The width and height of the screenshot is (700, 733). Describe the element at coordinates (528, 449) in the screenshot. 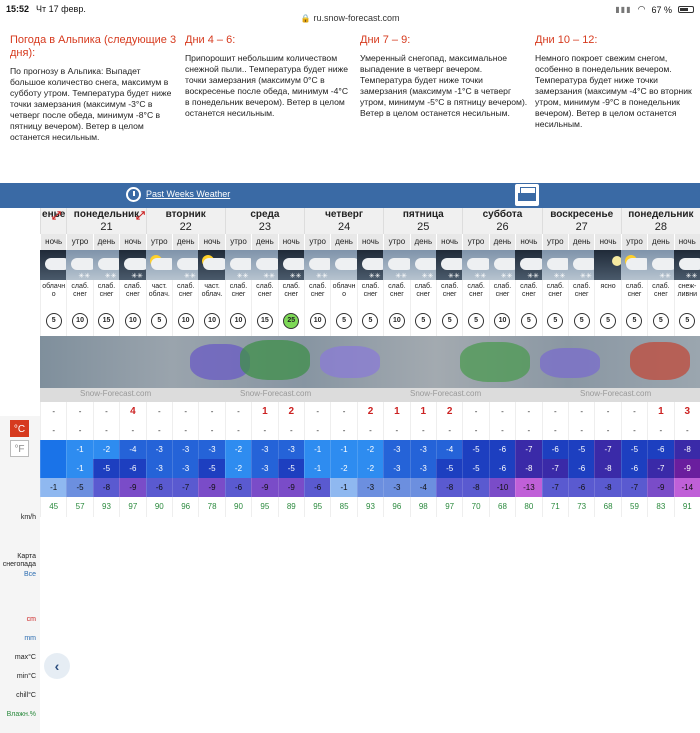

I see `temp-max: -7` at that location.